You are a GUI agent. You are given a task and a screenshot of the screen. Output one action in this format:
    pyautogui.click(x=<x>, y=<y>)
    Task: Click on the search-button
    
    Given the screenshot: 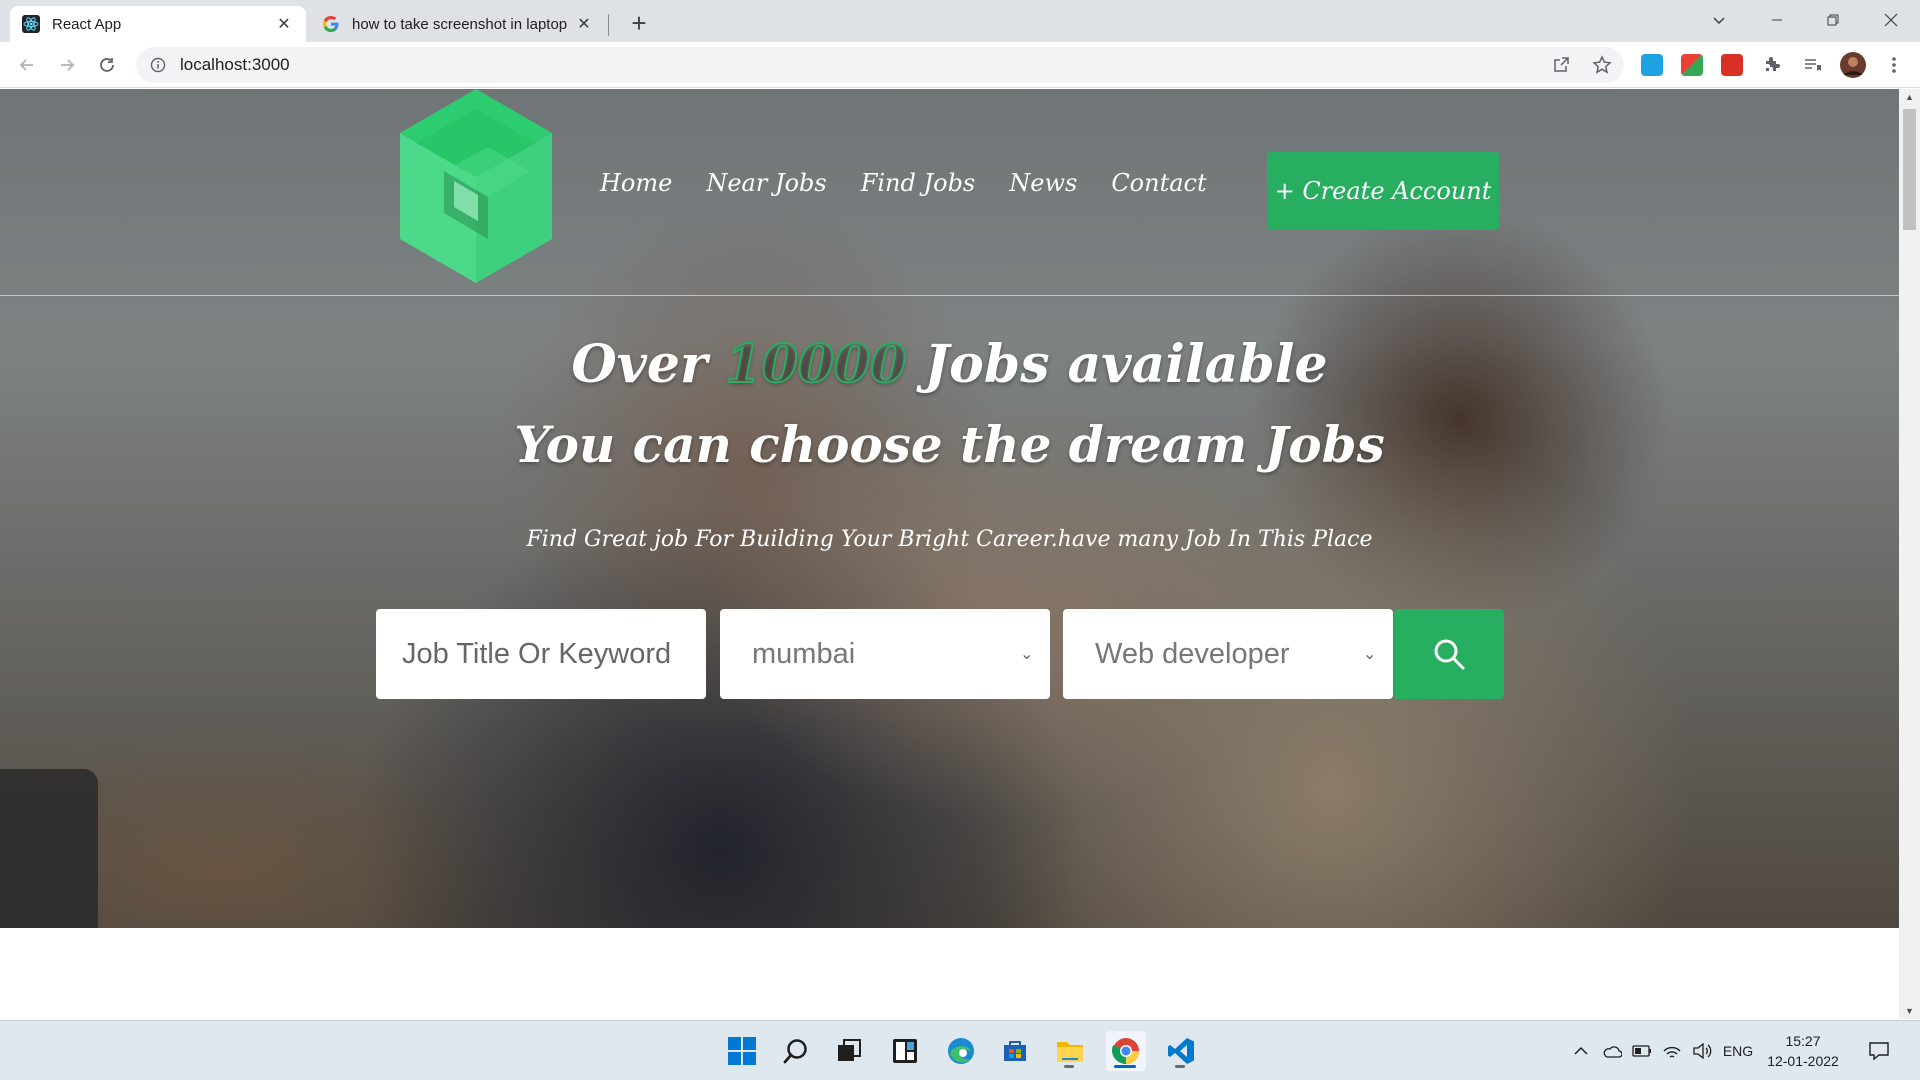 What is the action you would take?
    pyautogui.click(x=1449, y=654)
    